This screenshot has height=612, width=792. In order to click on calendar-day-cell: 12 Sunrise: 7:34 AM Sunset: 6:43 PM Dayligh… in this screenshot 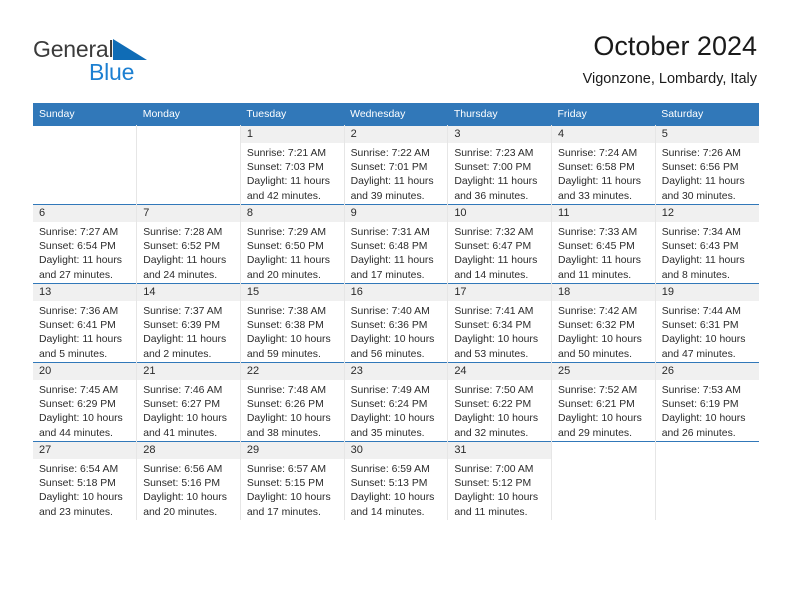, I will do `click(706, 244)`.